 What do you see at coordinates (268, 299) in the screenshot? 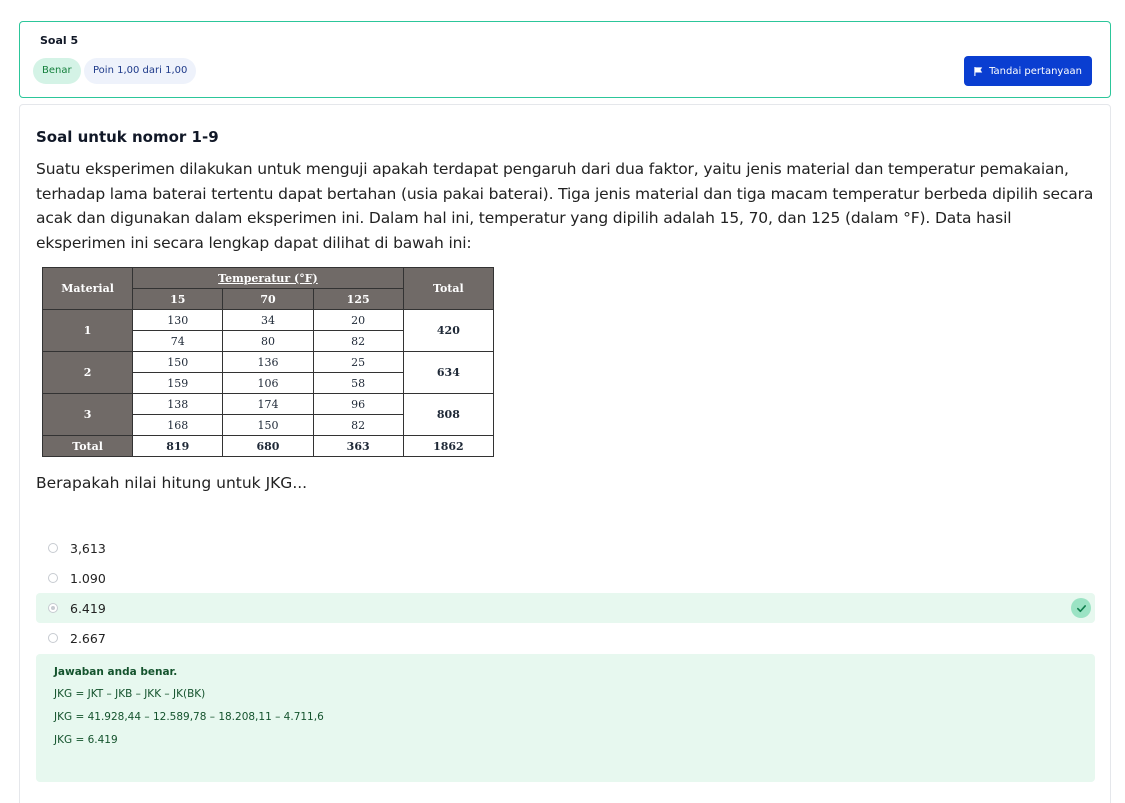
I see `header-temp-70: 70` at bounding box center [268, 299].